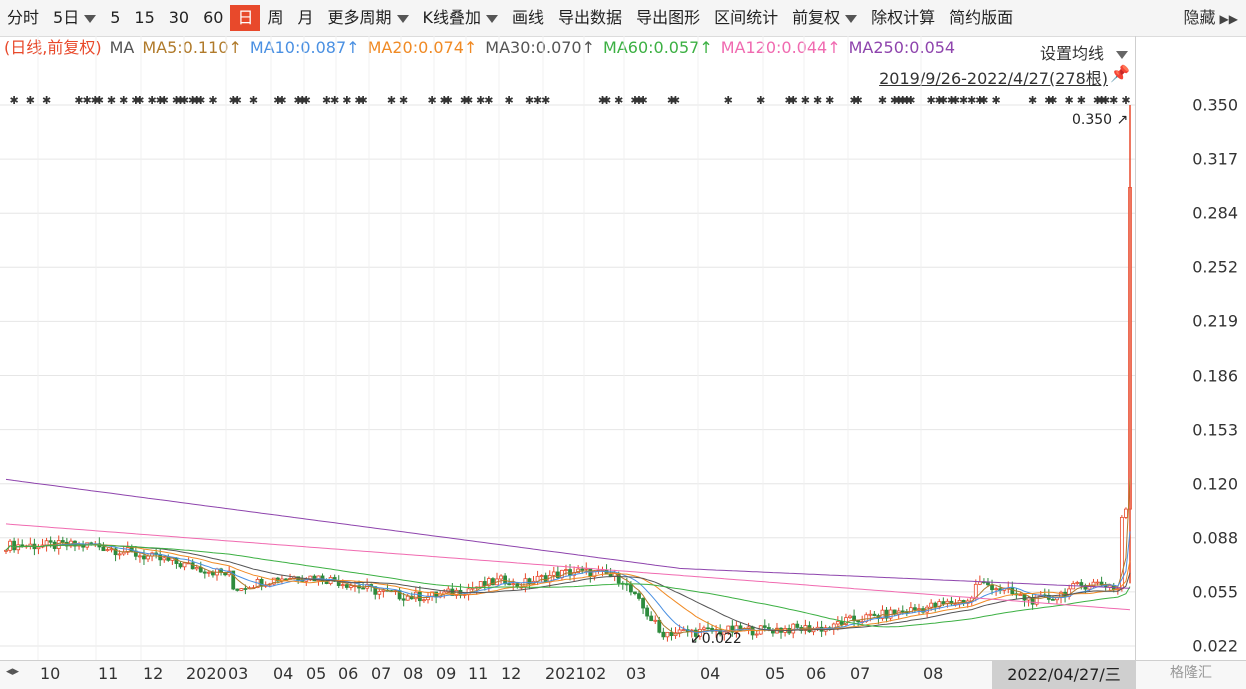 This screenshot has height=689, width=1246. What do you see at coordinates (179, 18) in the screenshot?
I see `tab-30min: 30` at bounding box center [179, 18].